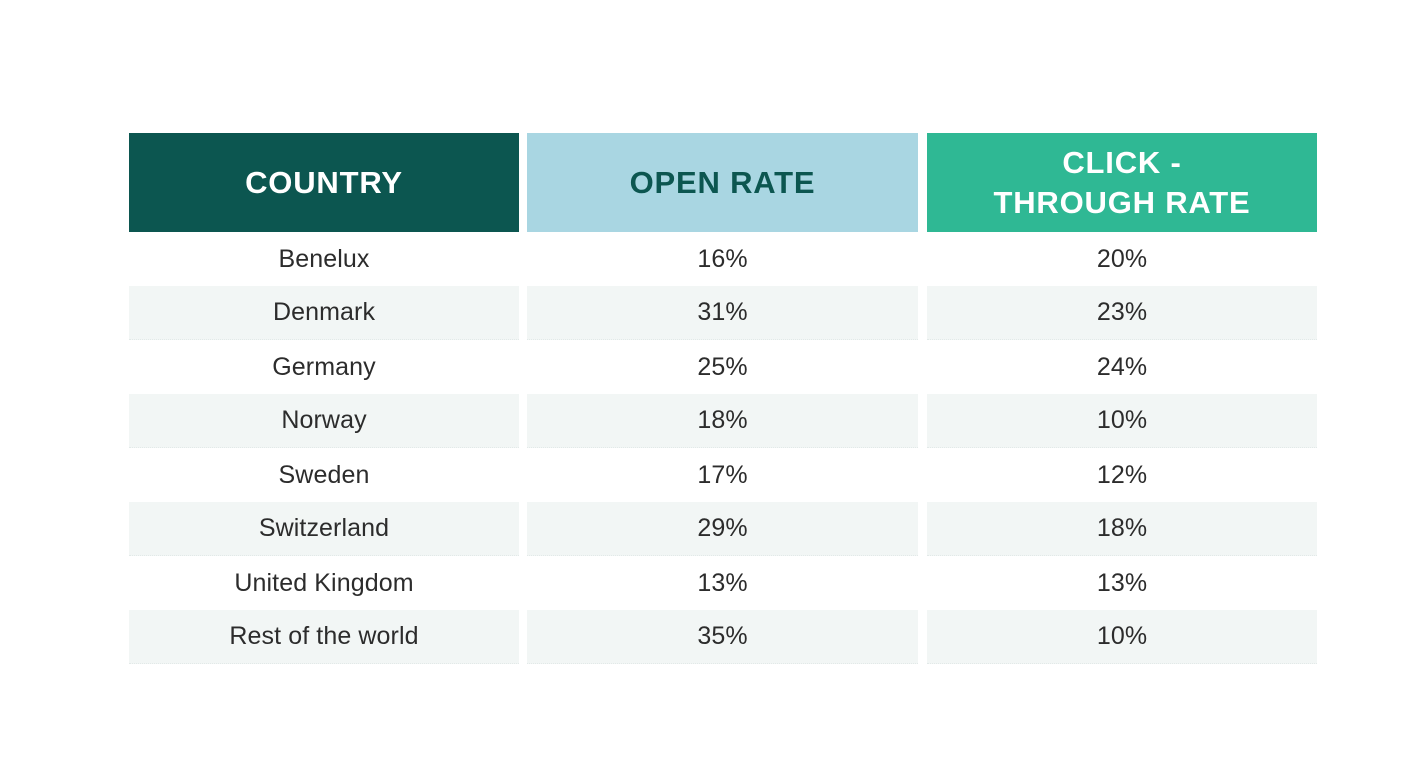 This screenshot has width=1420, height=762. I want to click on table-row: Switzerland 29% 18%, so click(723, 529).